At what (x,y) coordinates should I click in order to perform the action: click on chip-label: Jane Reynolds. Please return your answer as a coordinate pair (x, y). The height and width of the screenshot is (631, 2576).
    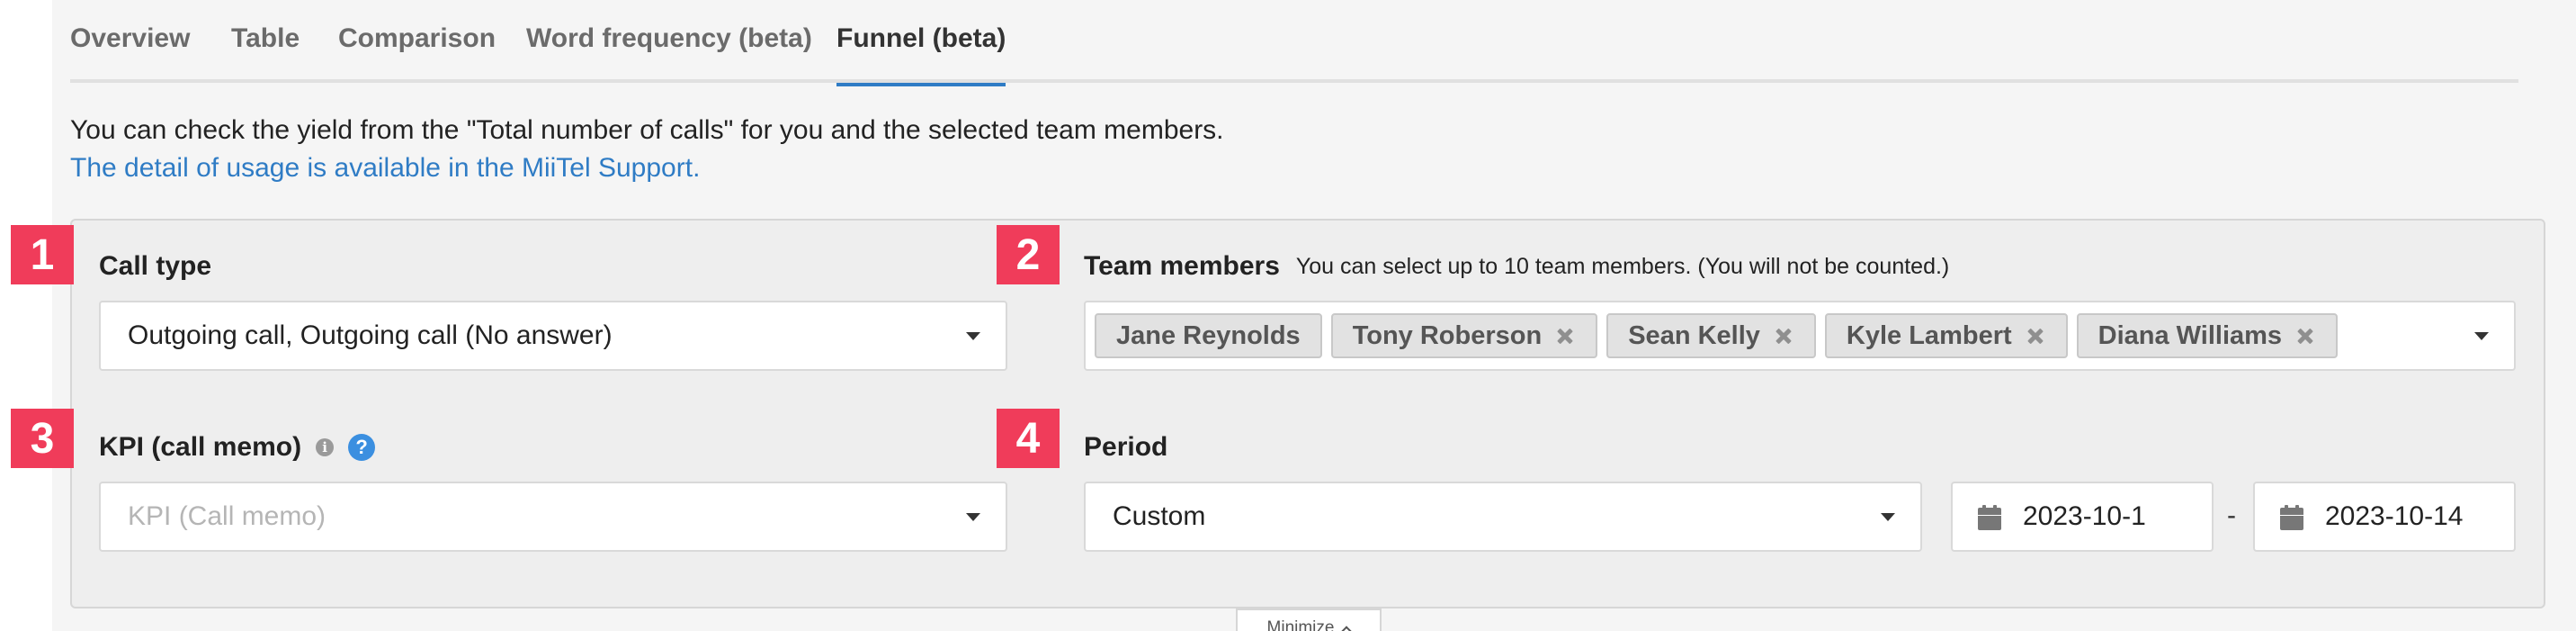
    Looking at the image, I should click on (1208, 335).